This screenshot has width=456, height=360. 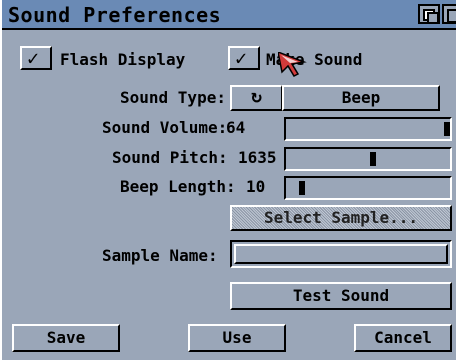 What do you see at coordinates (341, 254) in the screenshot?
I see `sample-name-field` at bounding box center [341, 254].